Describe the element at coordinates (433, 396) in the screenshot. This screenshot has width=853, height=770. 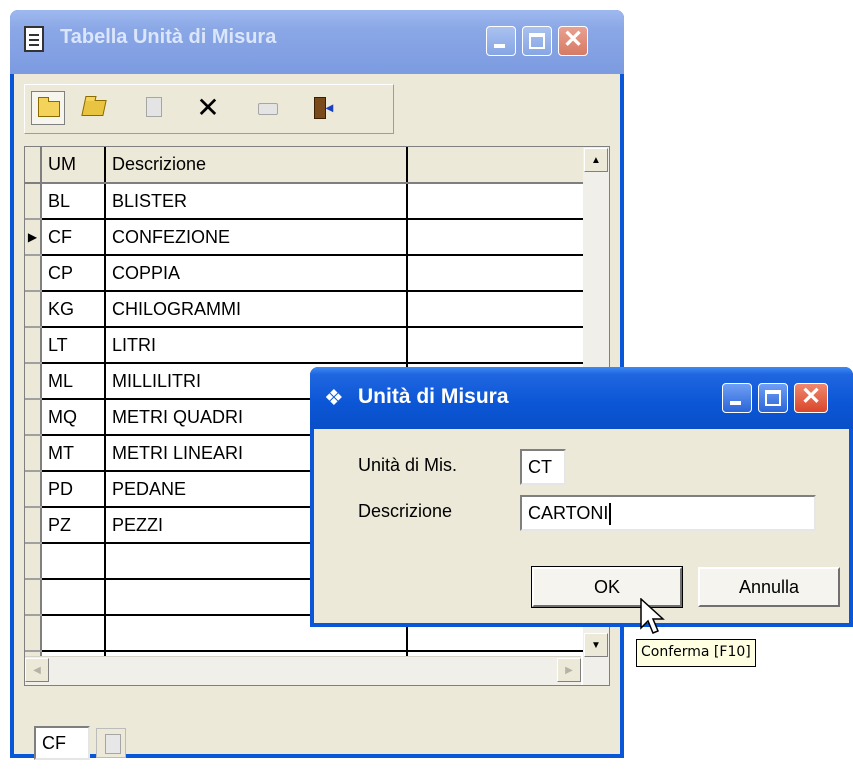
I see `dialog-title: Unità di Misura` at that location.